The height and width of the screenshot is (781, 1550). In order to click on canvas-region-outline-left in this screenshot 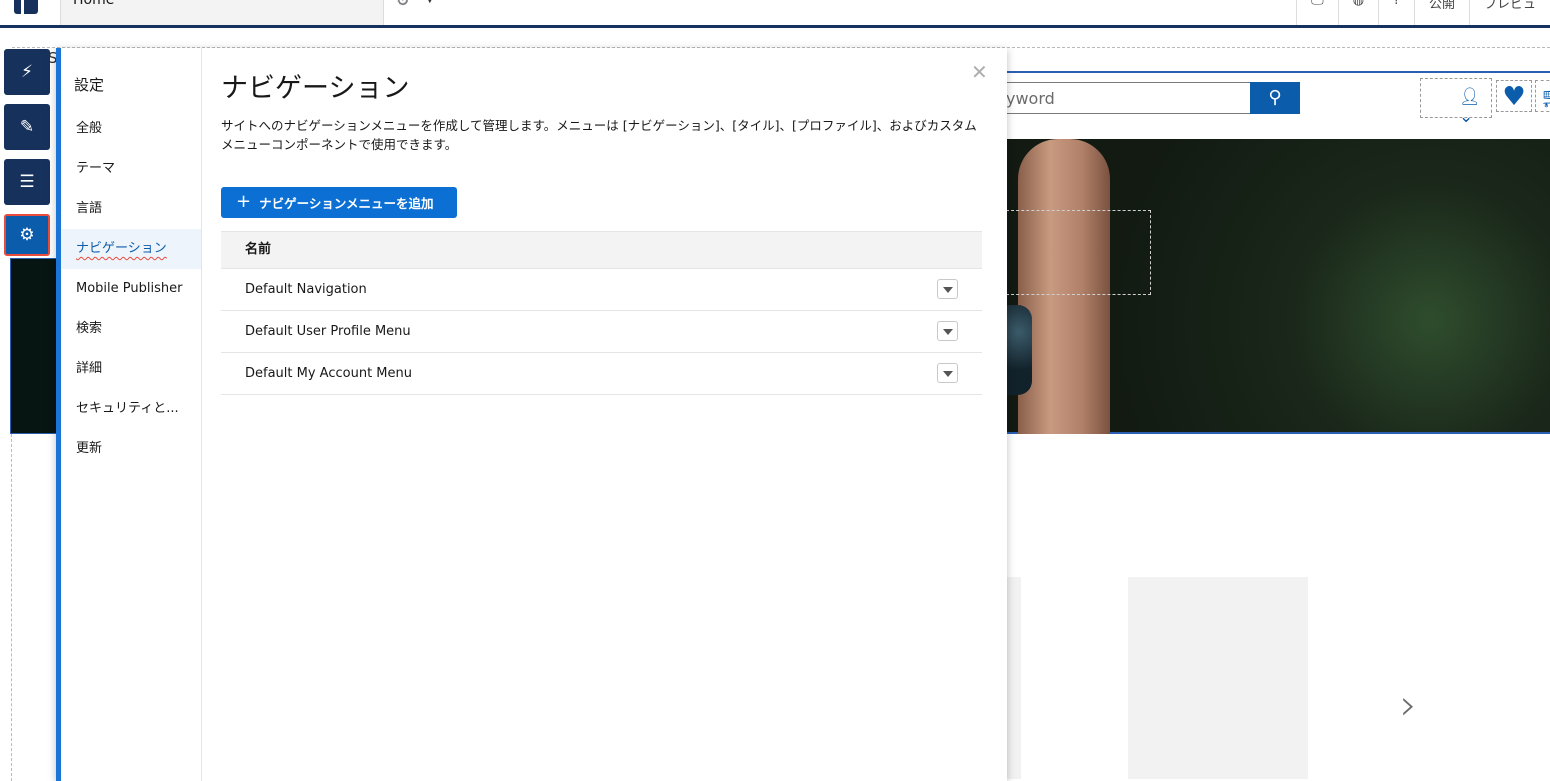, I will do `click(11, 607)`.